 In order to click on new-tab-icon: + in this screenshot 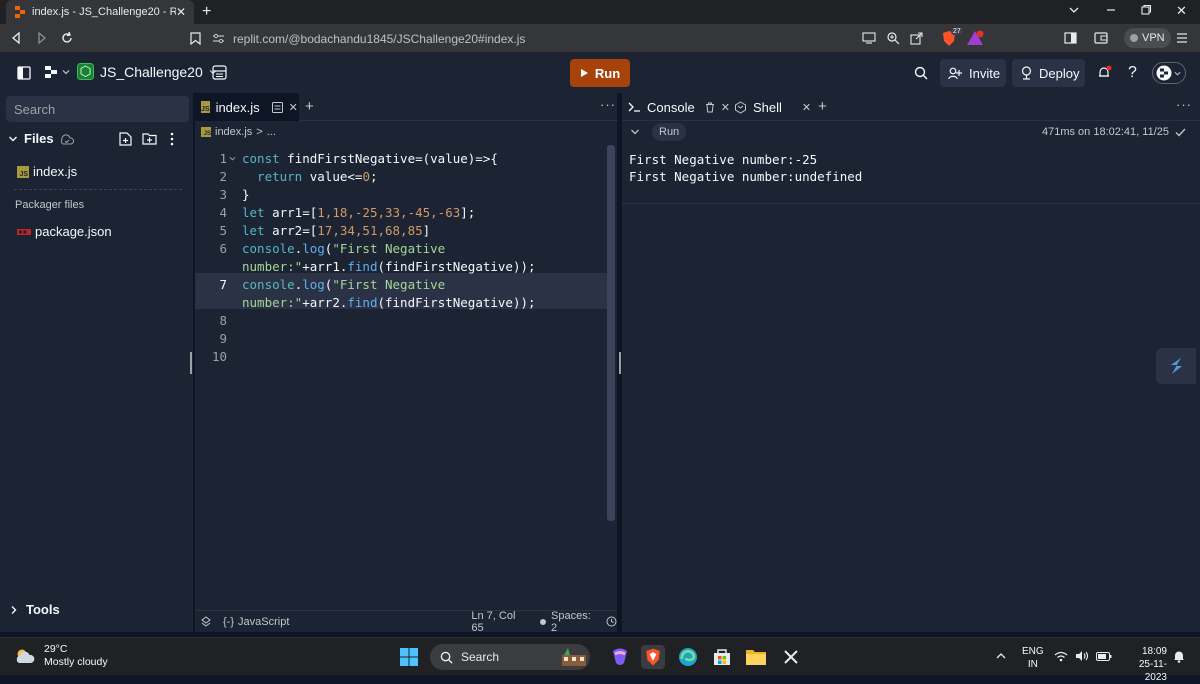, I will do `click(206, 12)`.